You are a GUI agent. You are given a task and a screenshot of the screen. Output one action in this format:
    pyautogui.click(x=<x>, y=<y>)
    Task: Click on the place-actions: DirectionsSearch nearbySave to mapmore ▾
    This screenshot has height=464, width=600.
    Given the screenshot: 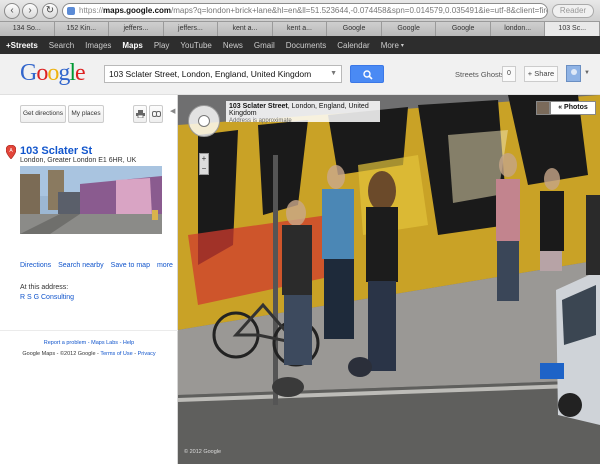 What is the action you would take?
    pyautogui.click(x=109, y=265)
    